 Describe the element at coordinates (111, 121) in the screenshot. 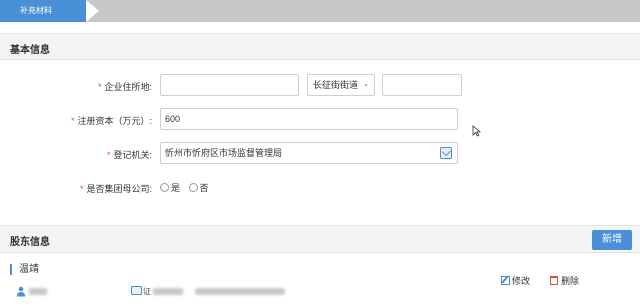

I see `capital-label: * 注册资本（万元）:` at that location.